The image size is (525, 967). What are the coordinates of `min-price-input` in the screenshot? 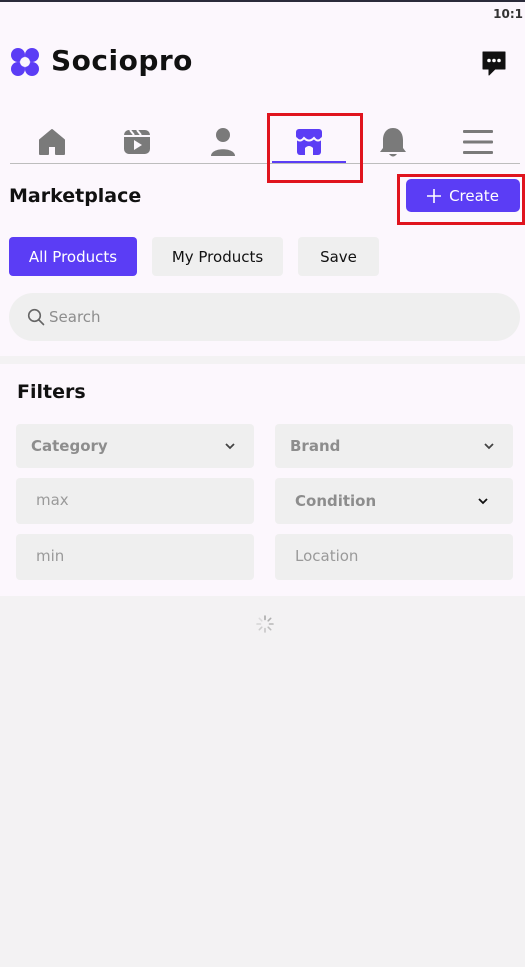 It's located at (136, 556).